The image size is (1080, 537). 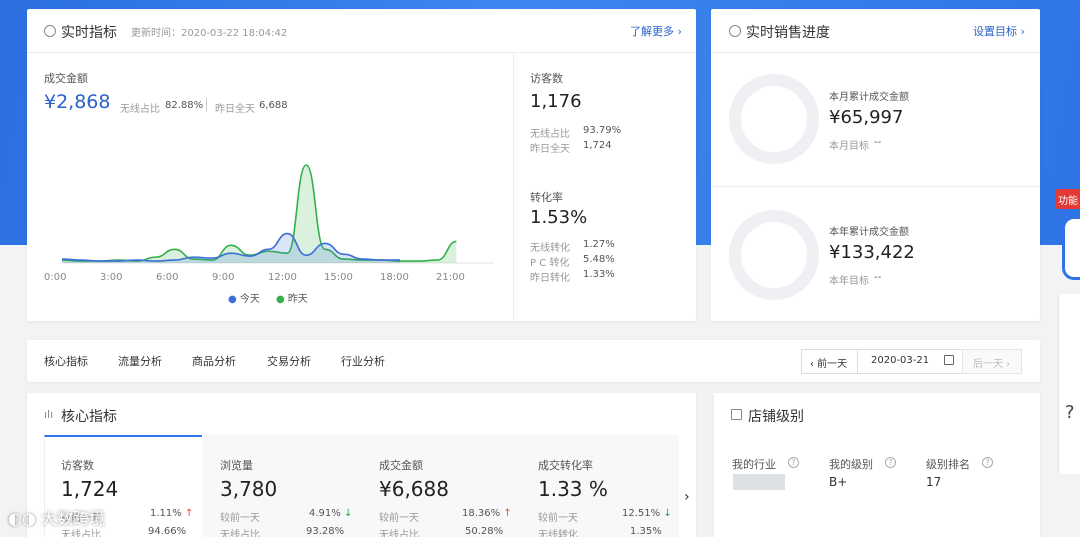 I want to click on update-time: 更新时间：2020-03-22 18:04:42, so click(x=209, y=33).